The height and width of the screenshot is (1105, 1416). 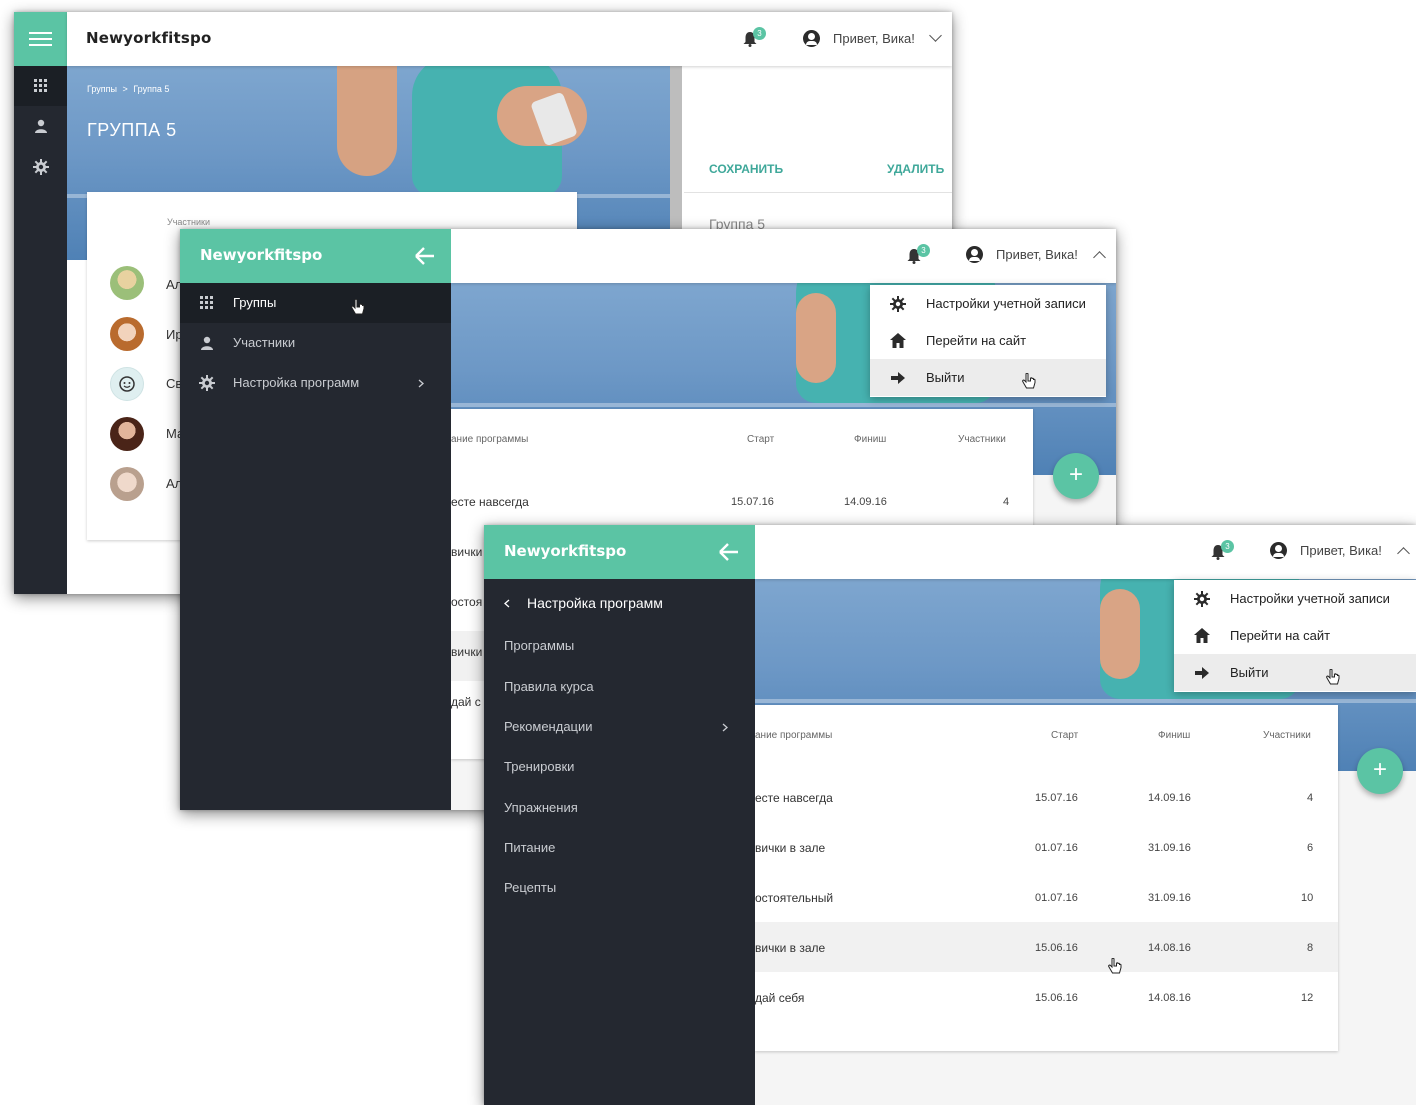 I want to click on notification-badge: 3, so click(x=1227, y=546).